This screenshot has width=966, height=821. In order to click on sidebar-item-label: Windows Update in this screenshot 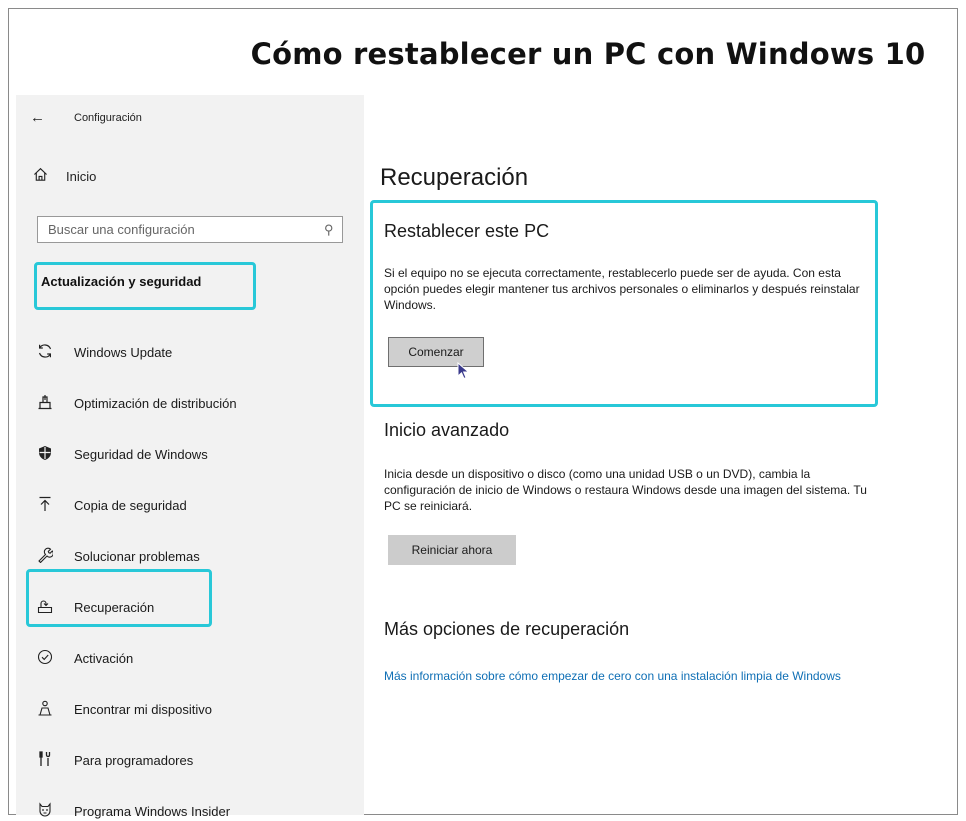, I will do `click(123, 352)`.